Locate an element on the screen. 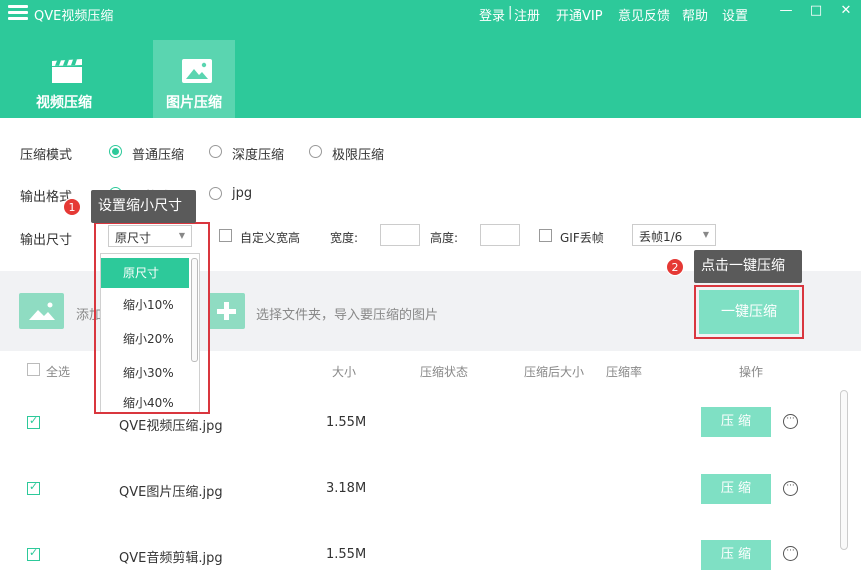 The height and width of the screenshot is (576, 861). height-label: 高度: is located at coordinates (444, 238).